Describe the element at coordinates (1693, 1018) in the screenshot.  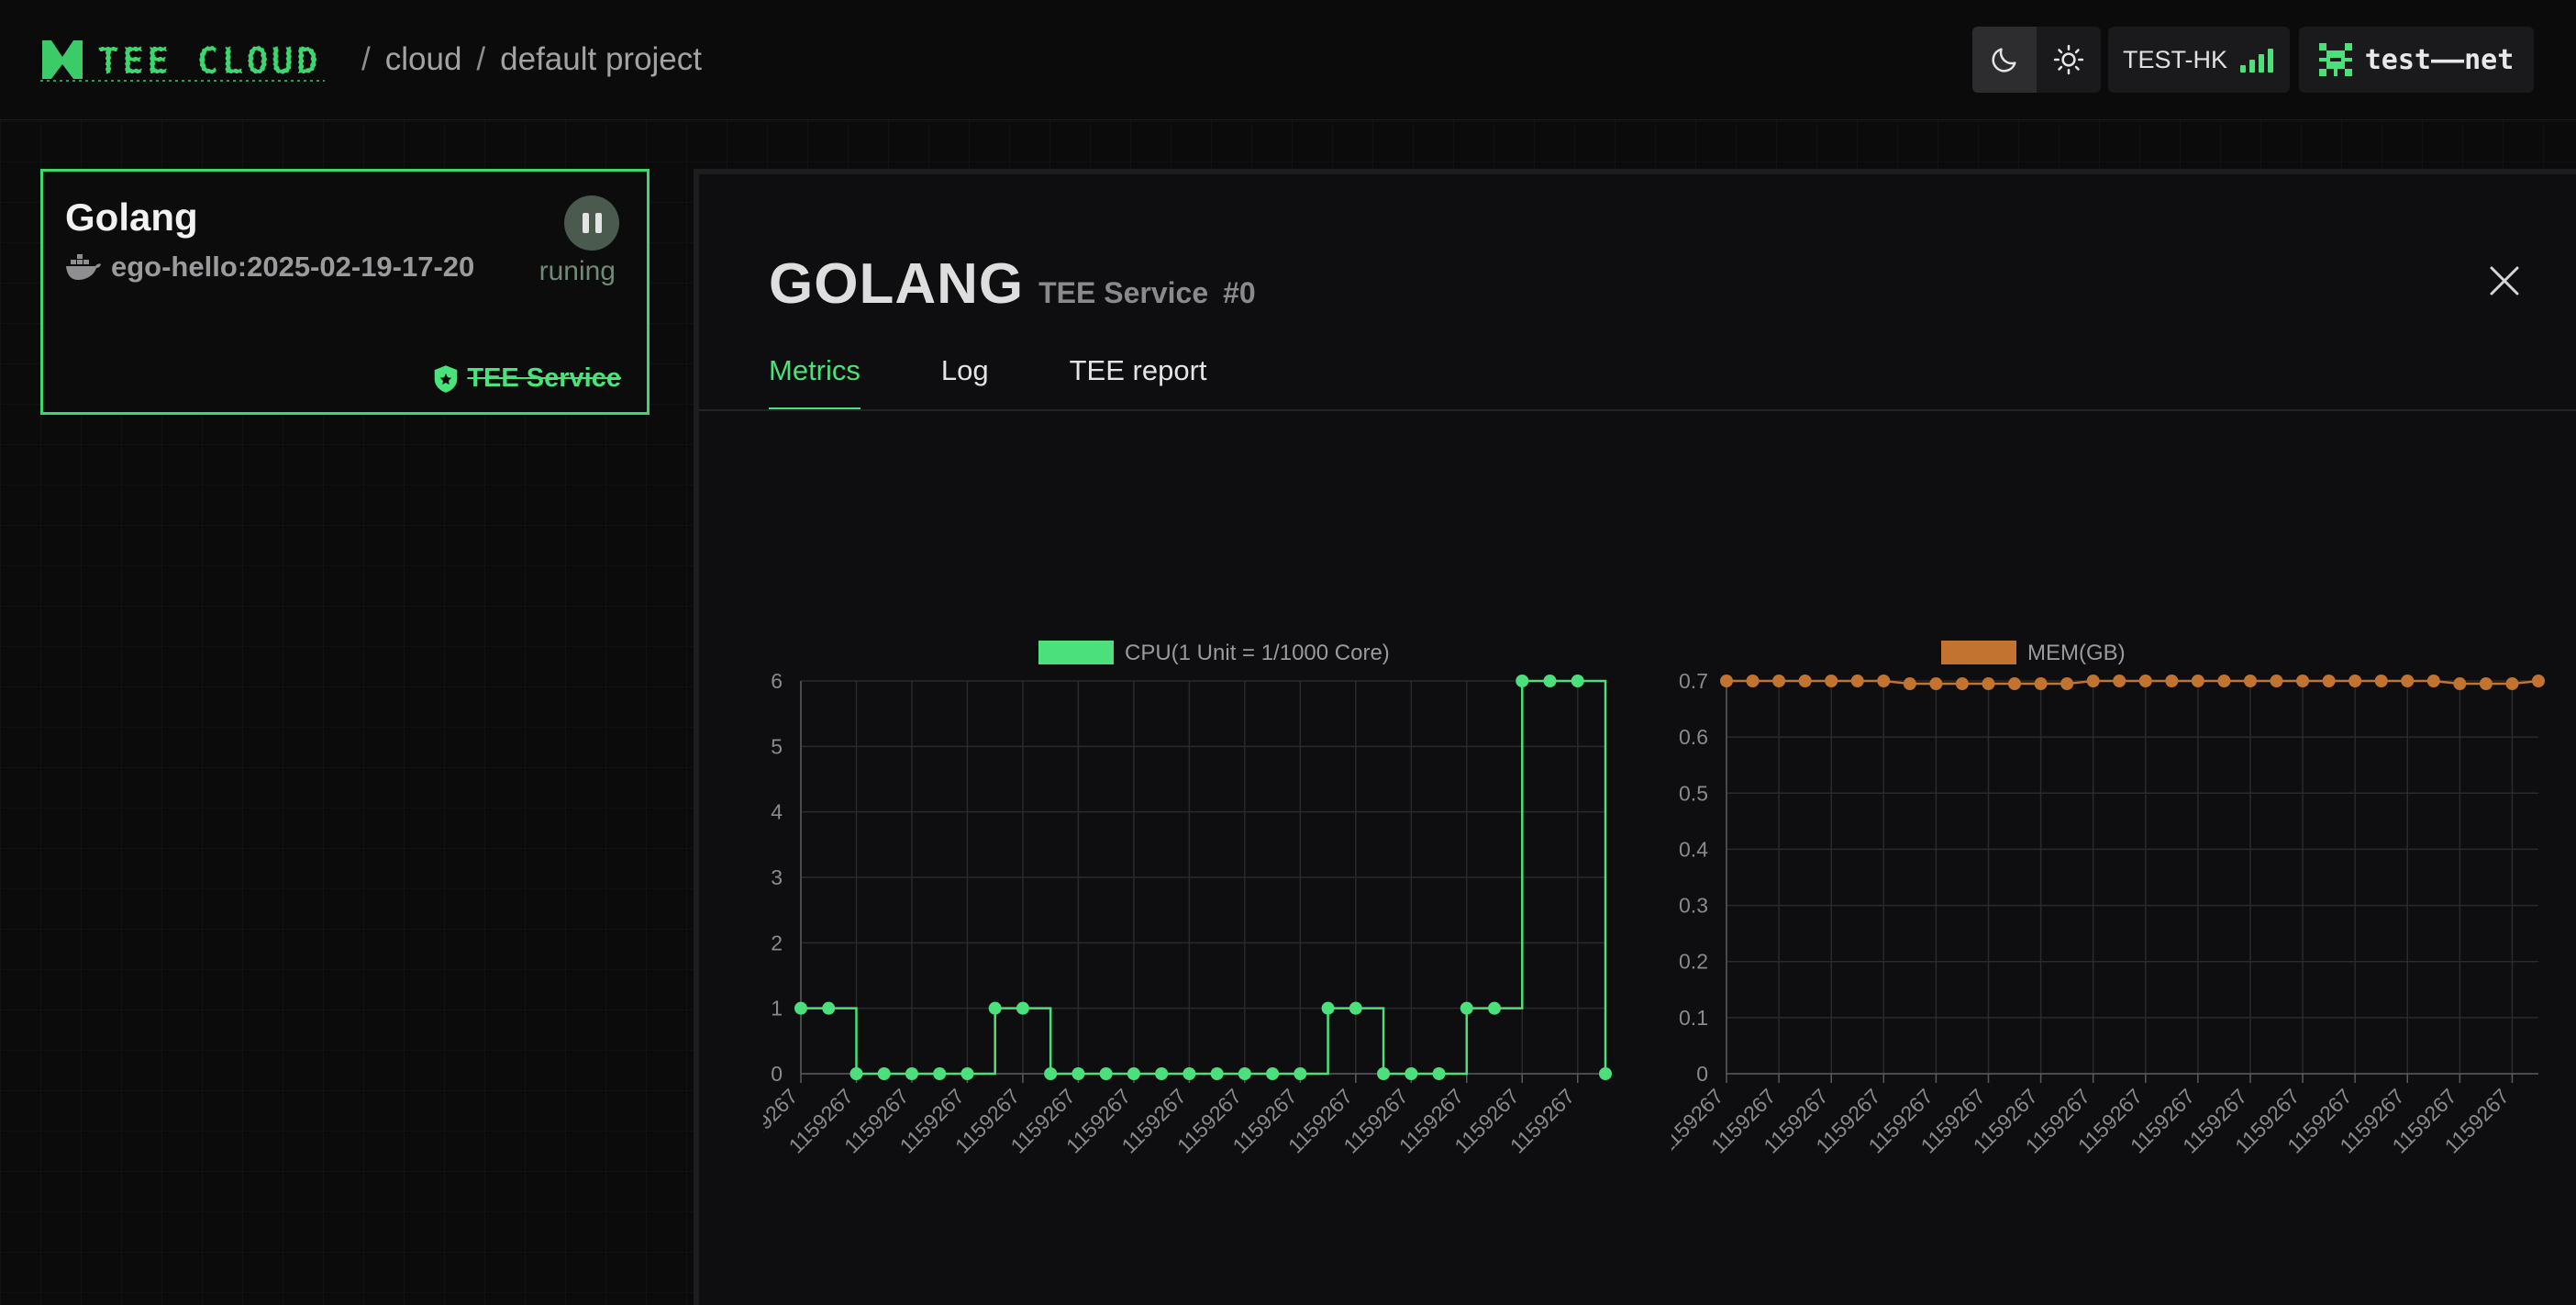
I see `y-tick-label: 0.1` at that location.